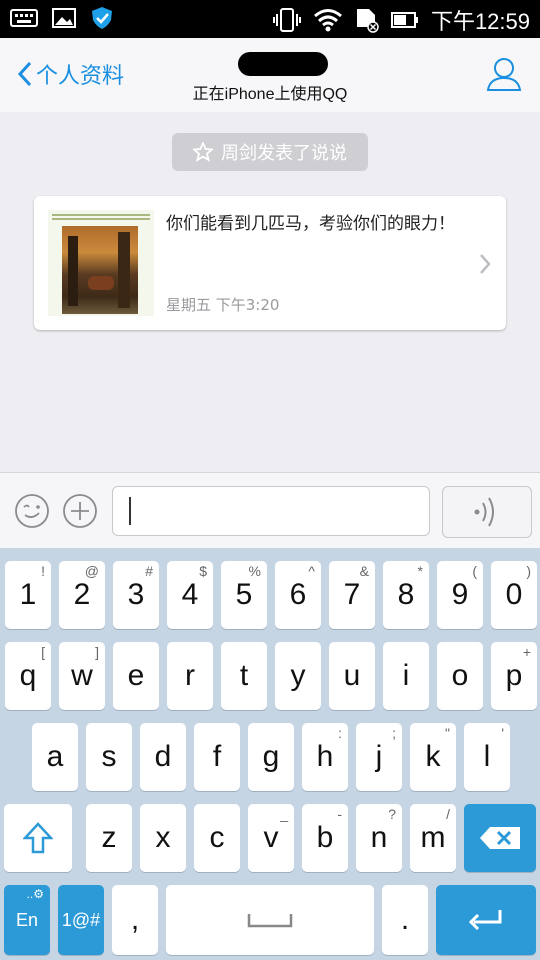 Image resolution: width=540 pixels, height=960 pixels. Describe the element at coordinates (485, 264) in the screenshot. I see `chevron-right-icon` at that location.